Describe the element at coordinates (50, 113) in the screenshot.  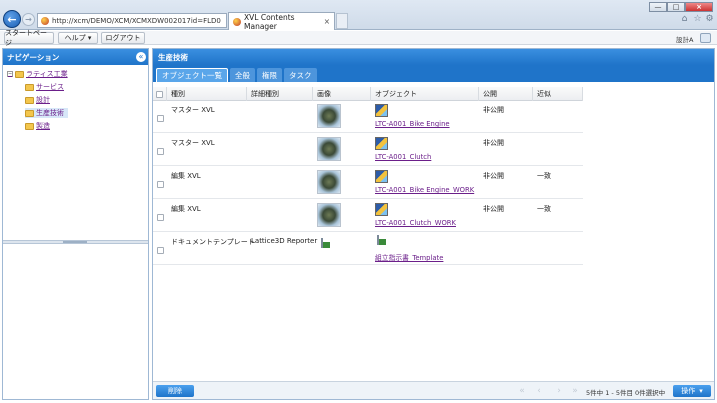
I see `tree-node-label: 生産技術` at that location.